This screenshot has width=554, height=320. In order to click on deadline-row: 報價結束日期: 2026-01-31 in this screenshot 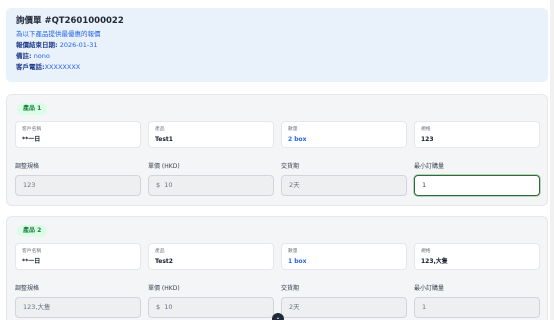, I will do `click(277, 45)`.